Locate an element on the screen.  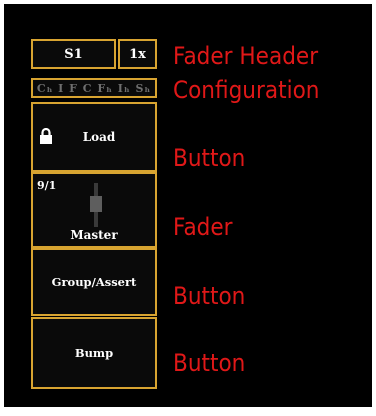
bump-button-label: Bump is located at coordinates (94, 353).